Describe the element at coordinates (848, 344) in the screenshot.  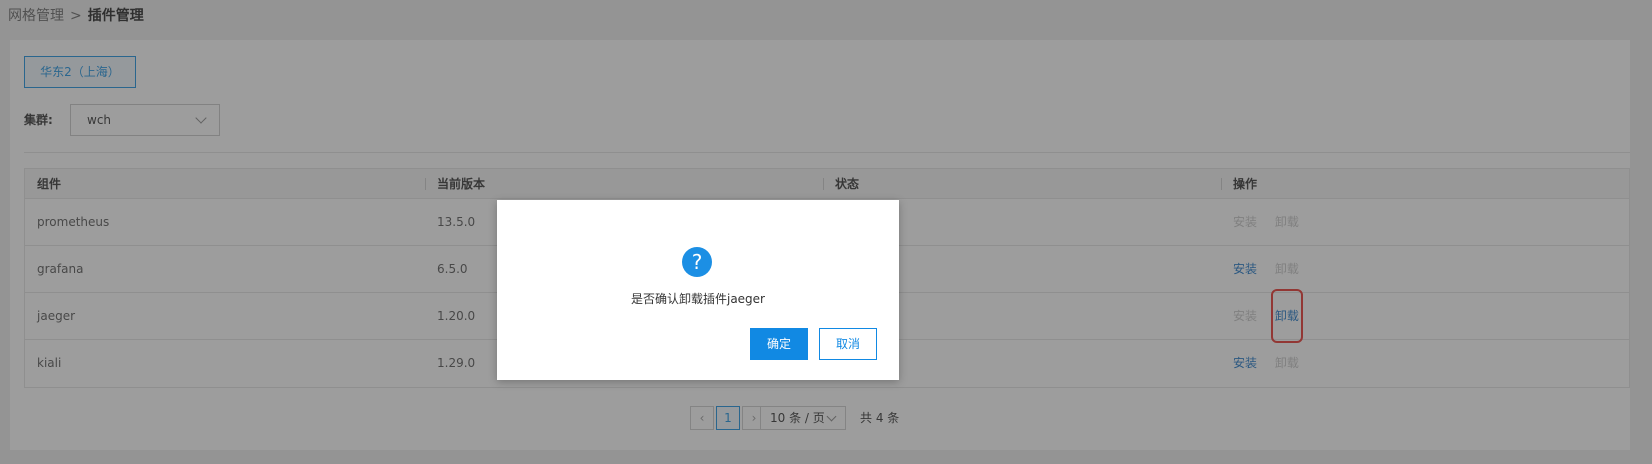
I see `cancel-button: 取消` at that location.